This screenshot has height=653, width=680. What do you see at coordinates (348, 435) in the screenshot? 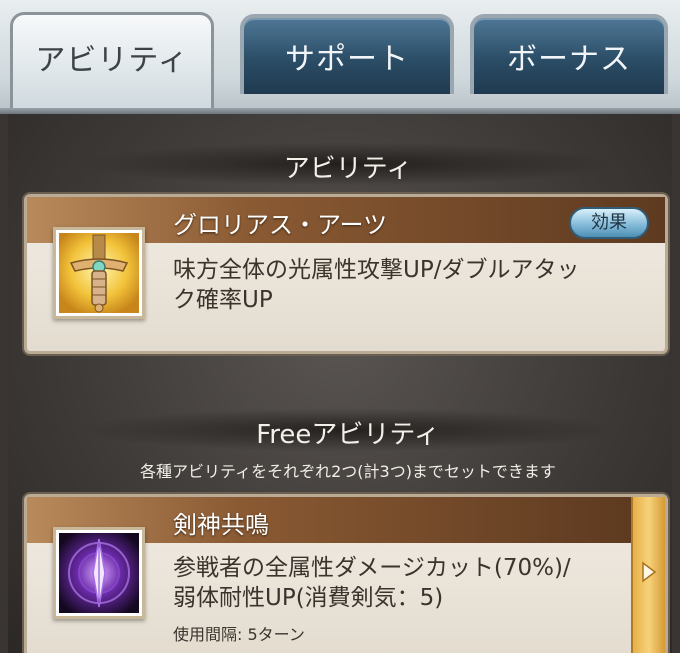
I see `free-section-title: Freeアビリティ` at bounding box center [348, 435].